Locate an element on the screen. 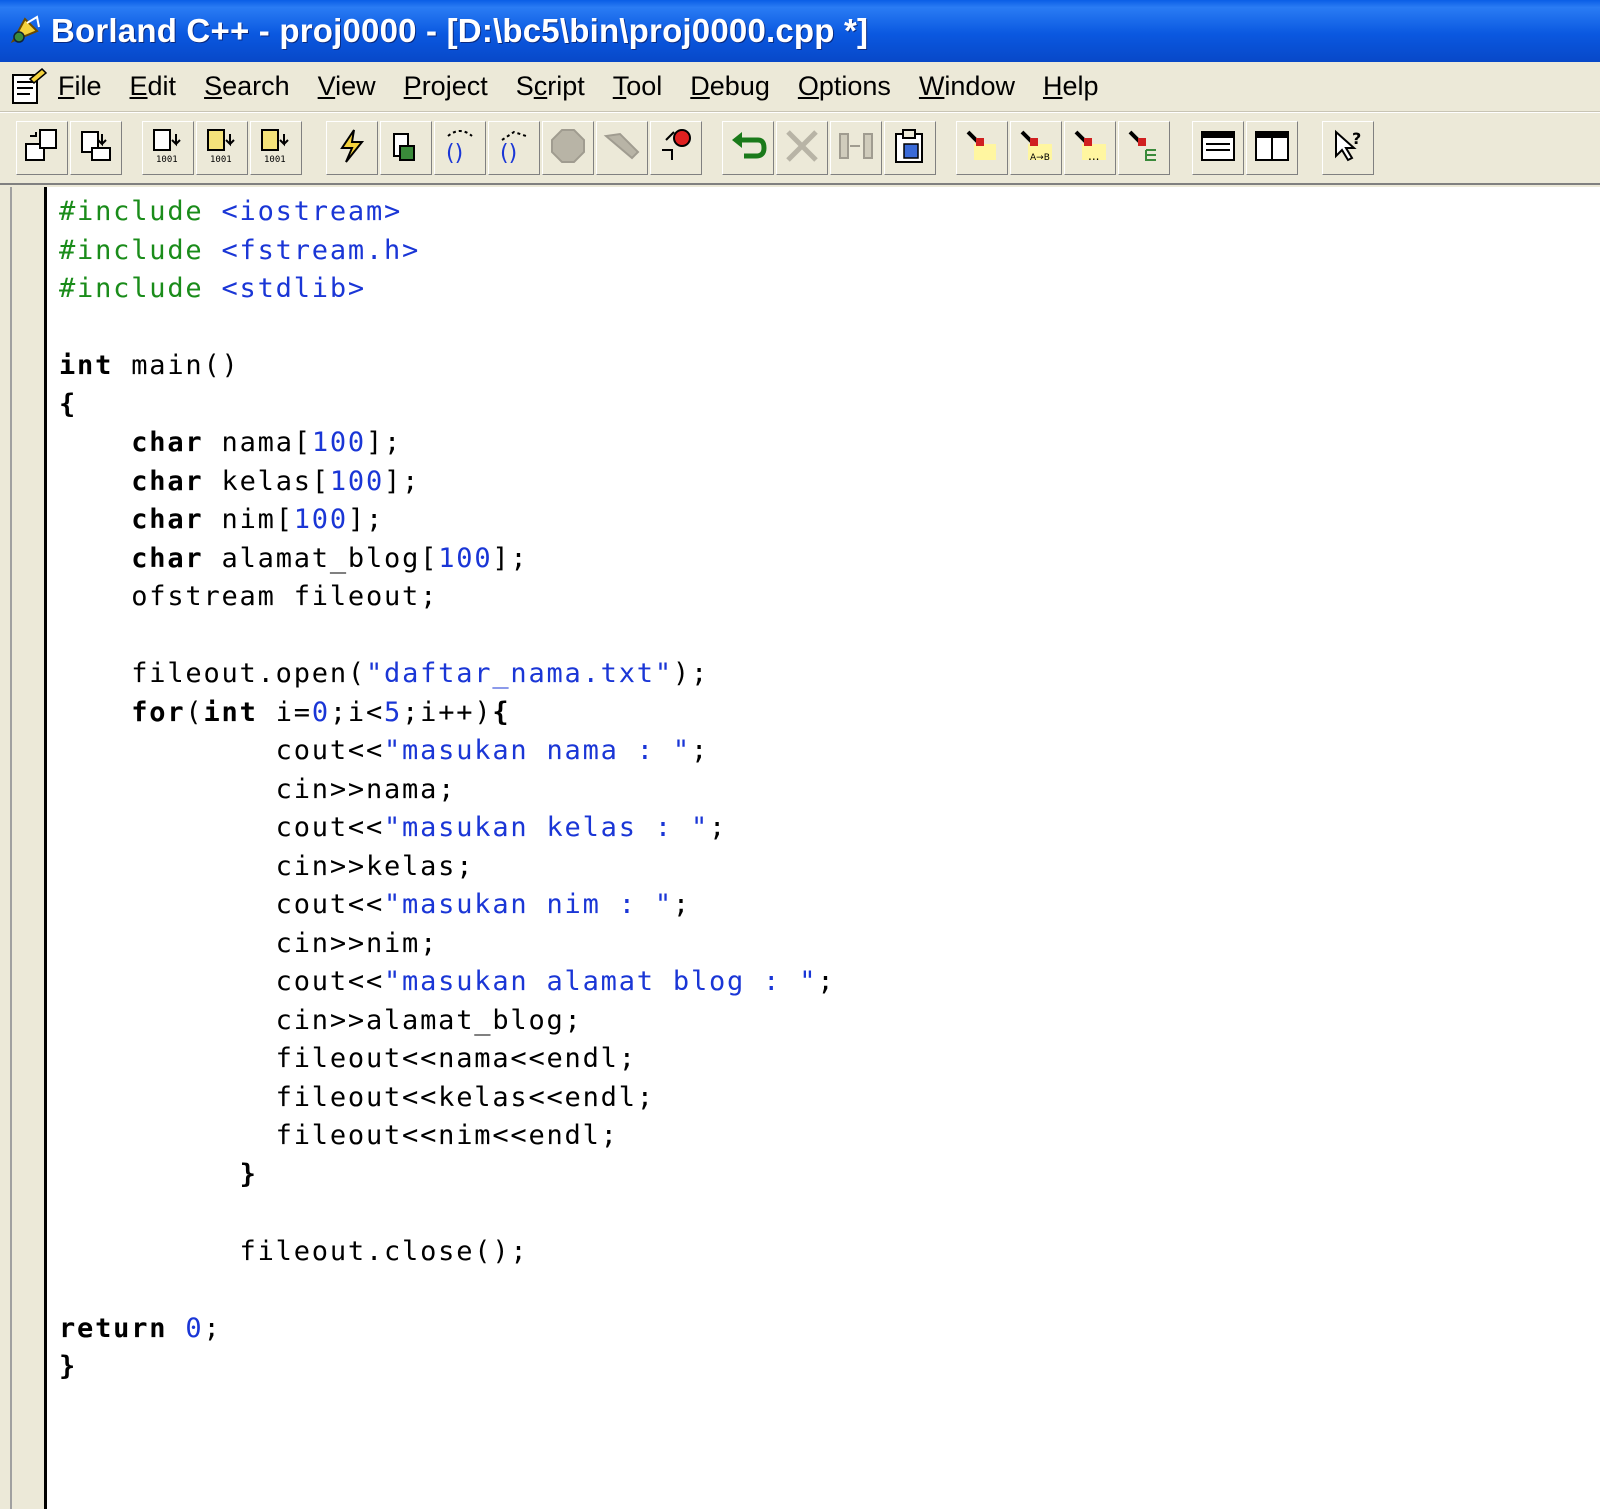  new-project-button is located at coordinates (42, 148).